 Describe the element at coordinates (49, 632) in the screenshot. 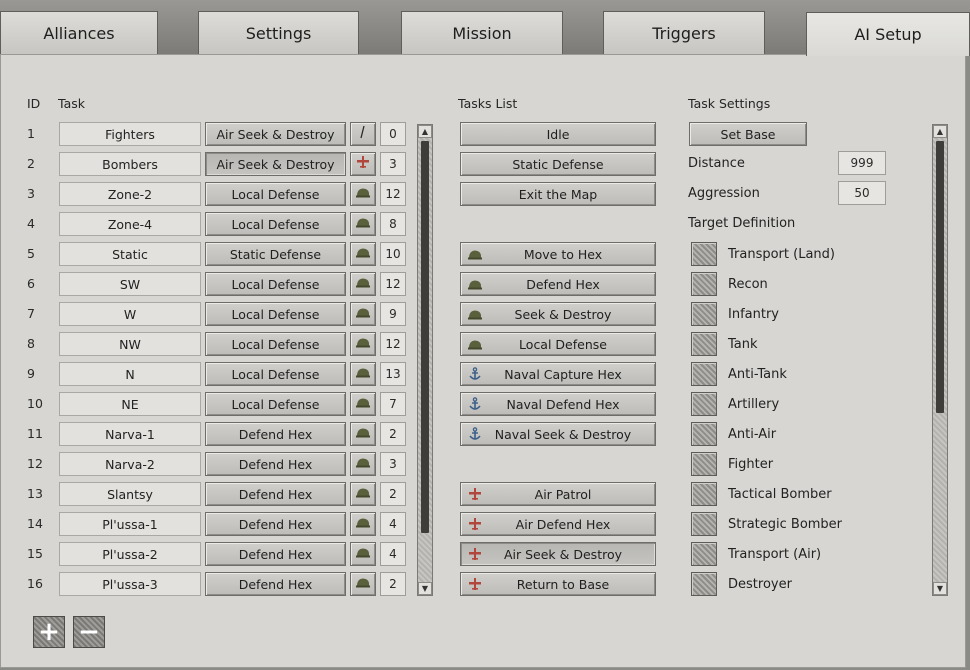

I see `add-task-button: +` at that location.